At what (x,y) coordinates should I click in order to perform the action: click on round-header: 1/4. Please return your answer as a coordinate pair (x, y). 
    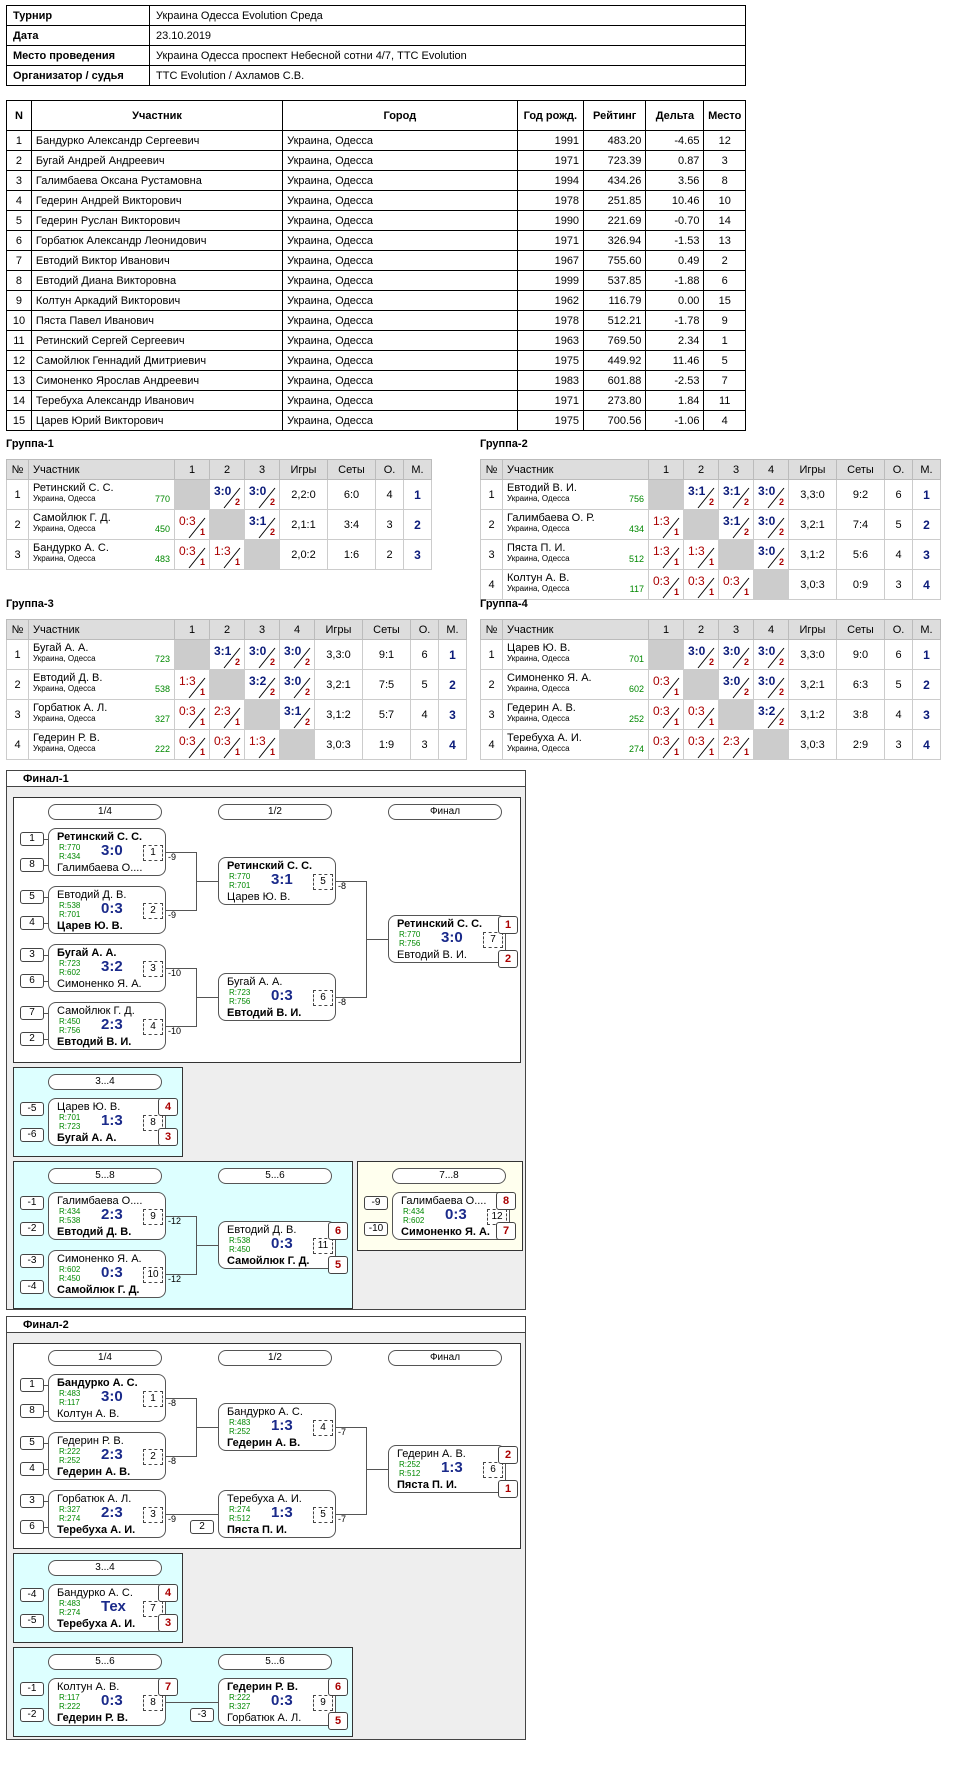
    Looking at the image, I should click on (105, 1358).